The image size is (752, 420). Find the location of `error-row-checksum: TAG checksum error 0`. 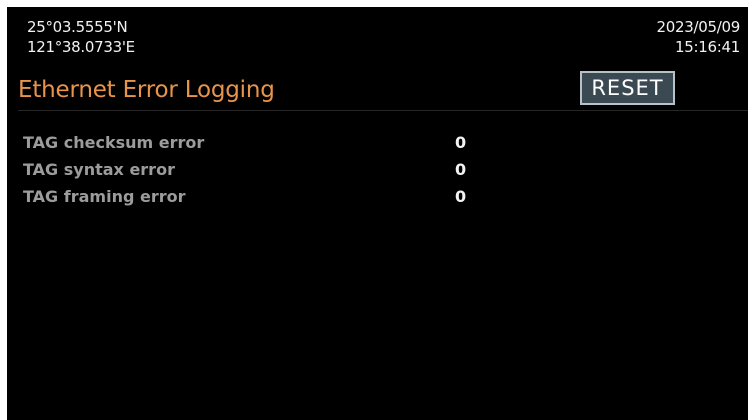

error-row-checksum: TAG checksum error 0 is located at coordinates (323, 142).